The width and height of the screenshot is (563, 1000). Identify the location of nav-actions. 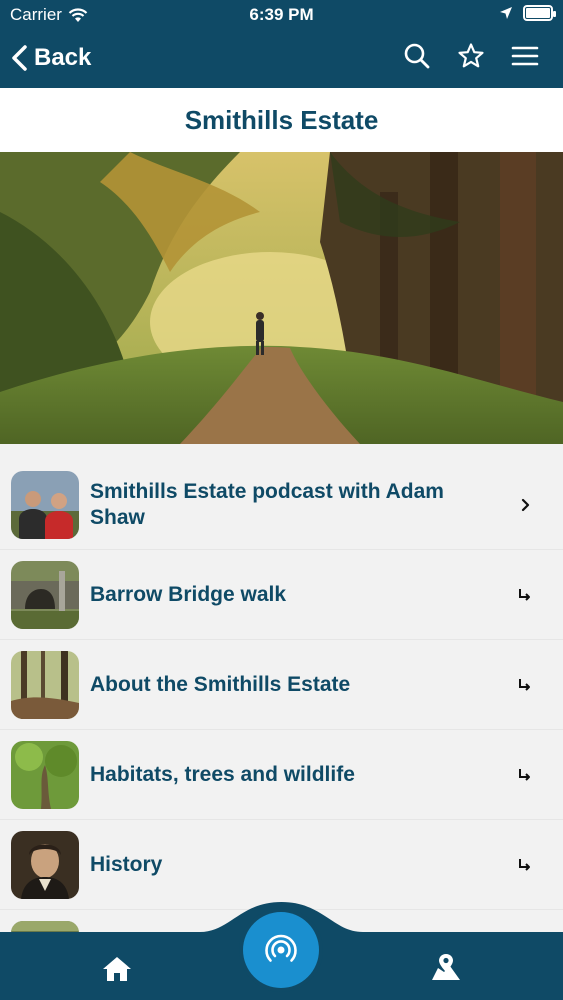
(471, 56).